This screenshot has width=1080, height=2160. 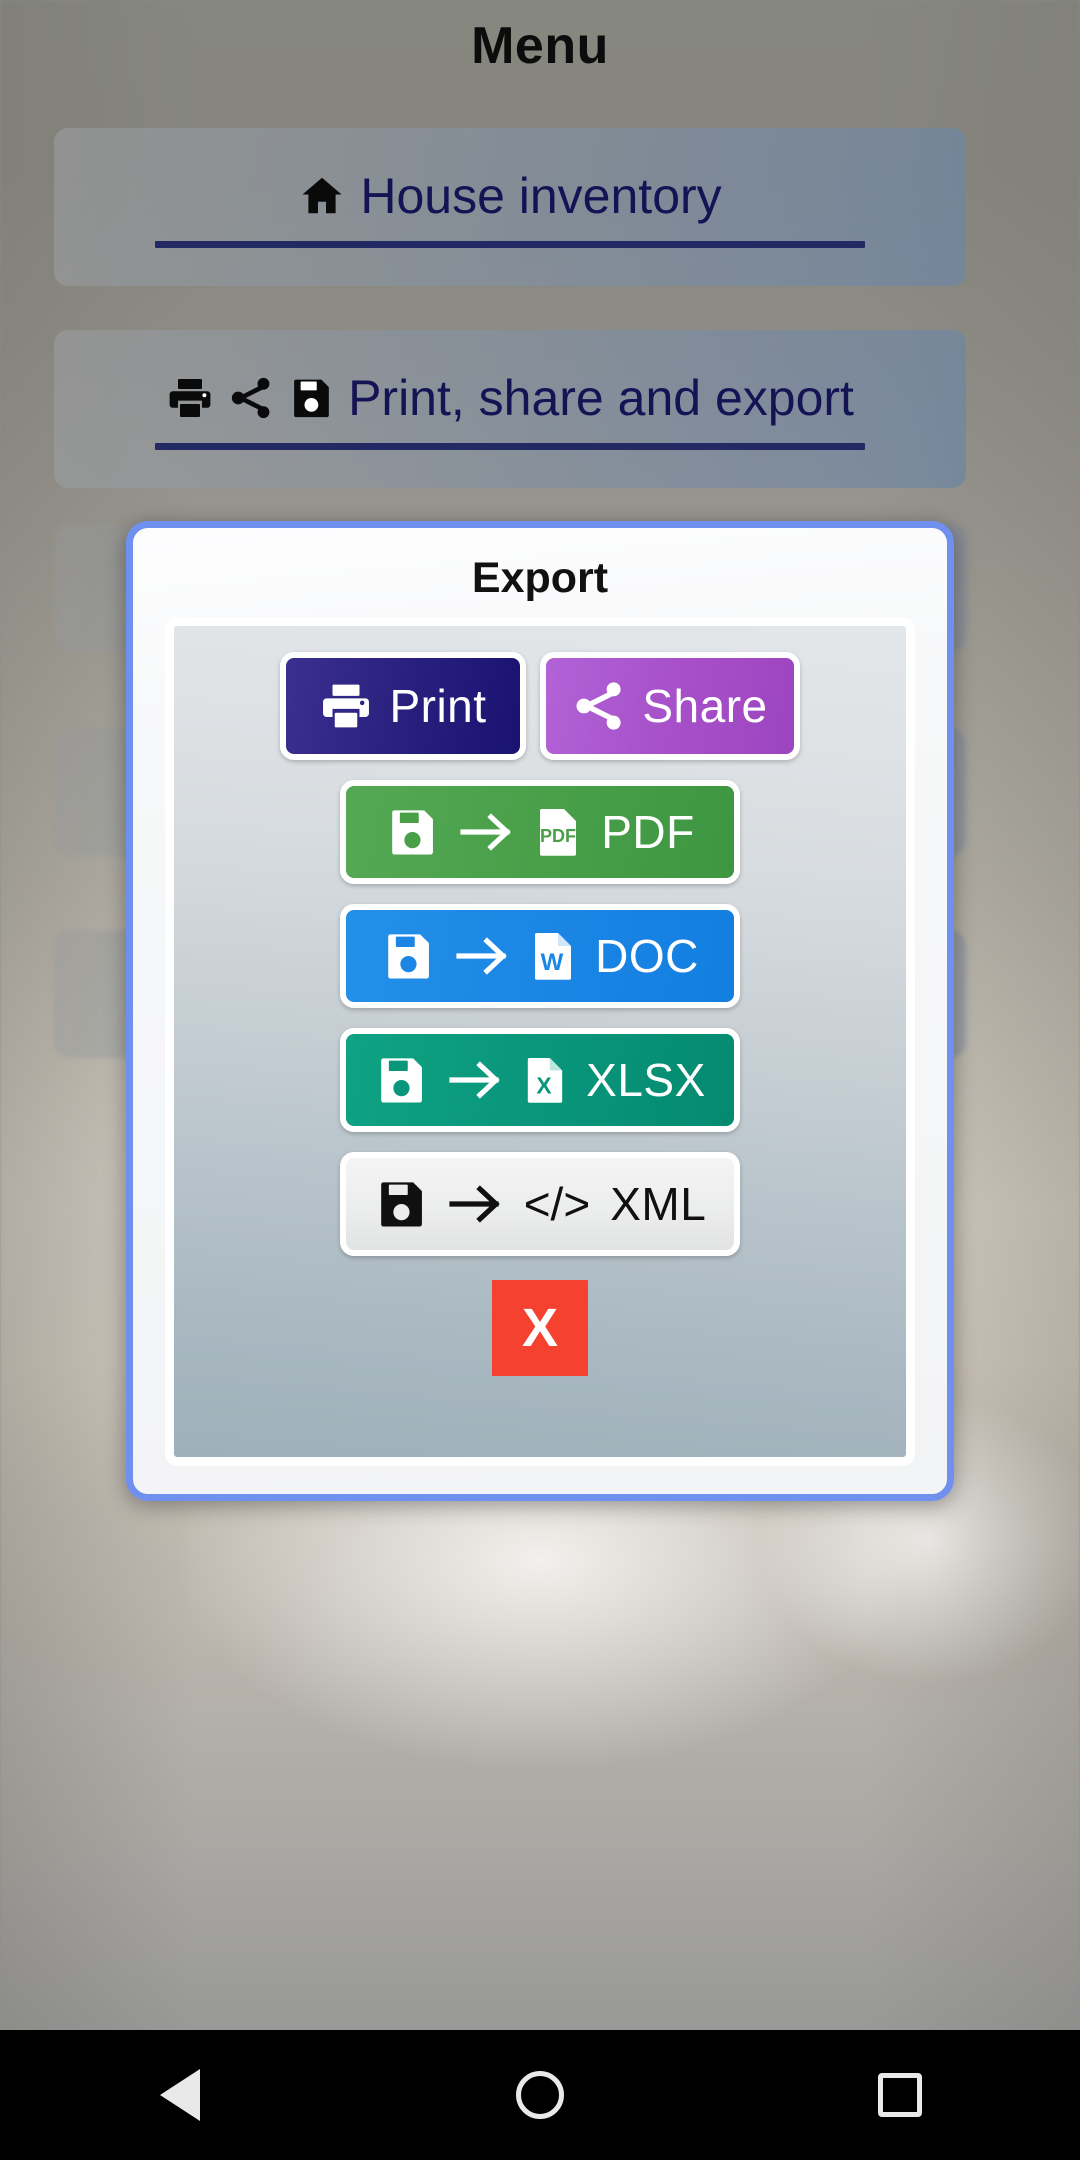 What do you see at coordinates (540, 578) in the screenshot?
I see `dialog-title: Export` at bounding box center [540, 578].